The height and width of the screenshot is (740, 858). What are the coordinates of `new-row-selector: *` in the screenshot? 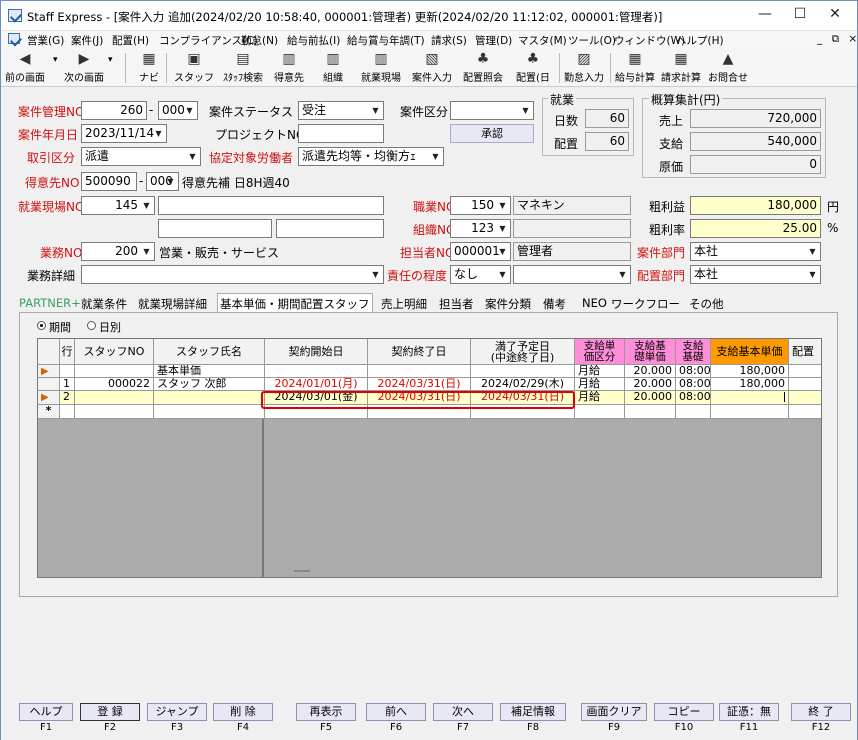 It's located at (49, 412).